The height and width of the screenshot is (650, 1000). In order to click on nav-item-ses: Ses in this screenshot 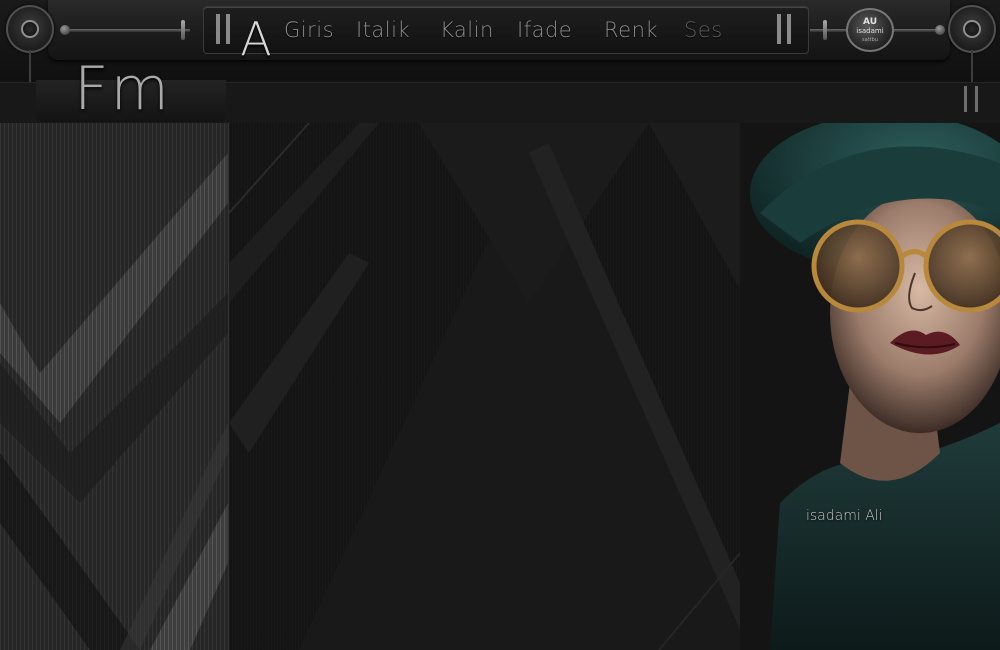, I will do `click(703, 30)`.